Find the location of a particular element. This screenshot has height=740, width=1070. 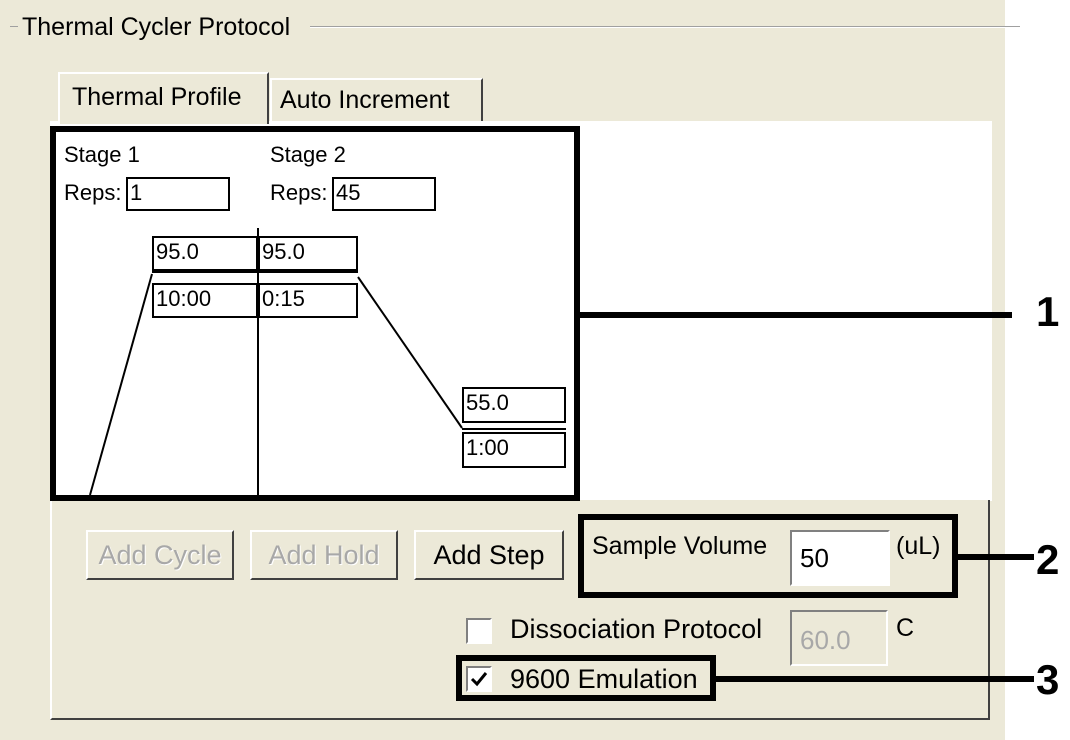

callout-number-3: 3 is located at coordinates (1048, 679).